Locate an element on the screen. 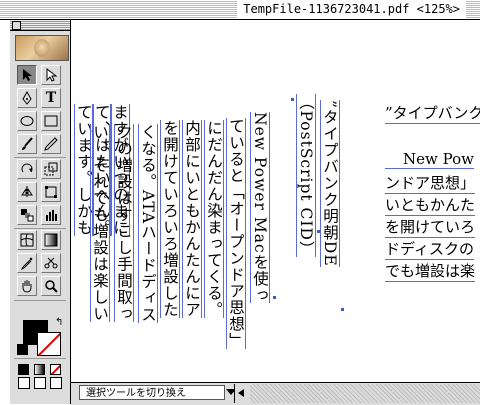  none-slash-icon is located at coordinates (49, 344).